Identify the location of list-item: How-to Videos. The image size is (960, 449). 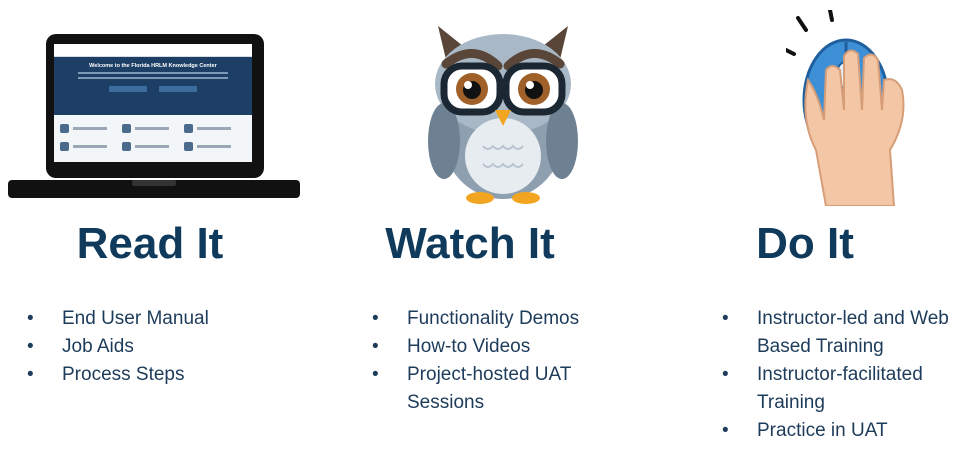
(492, 347).